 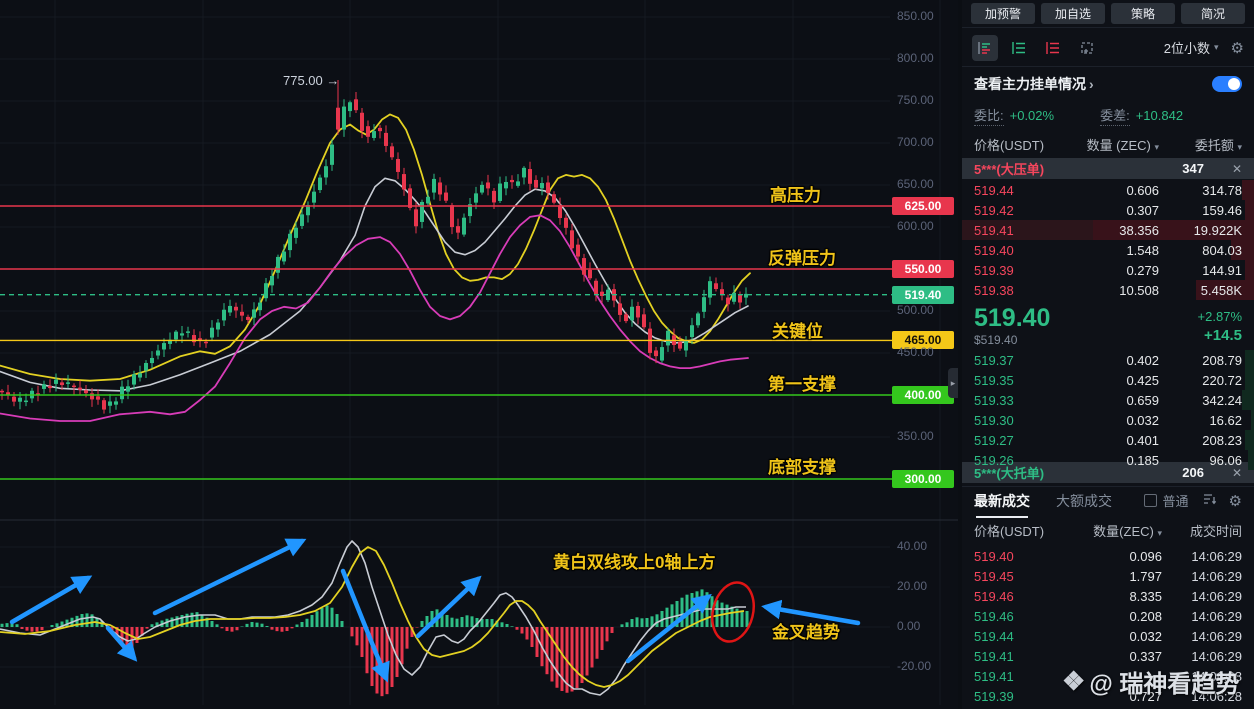 I want to click on decimals-dropdown: 2位小数 ▾, so click(x=1191, y=47).